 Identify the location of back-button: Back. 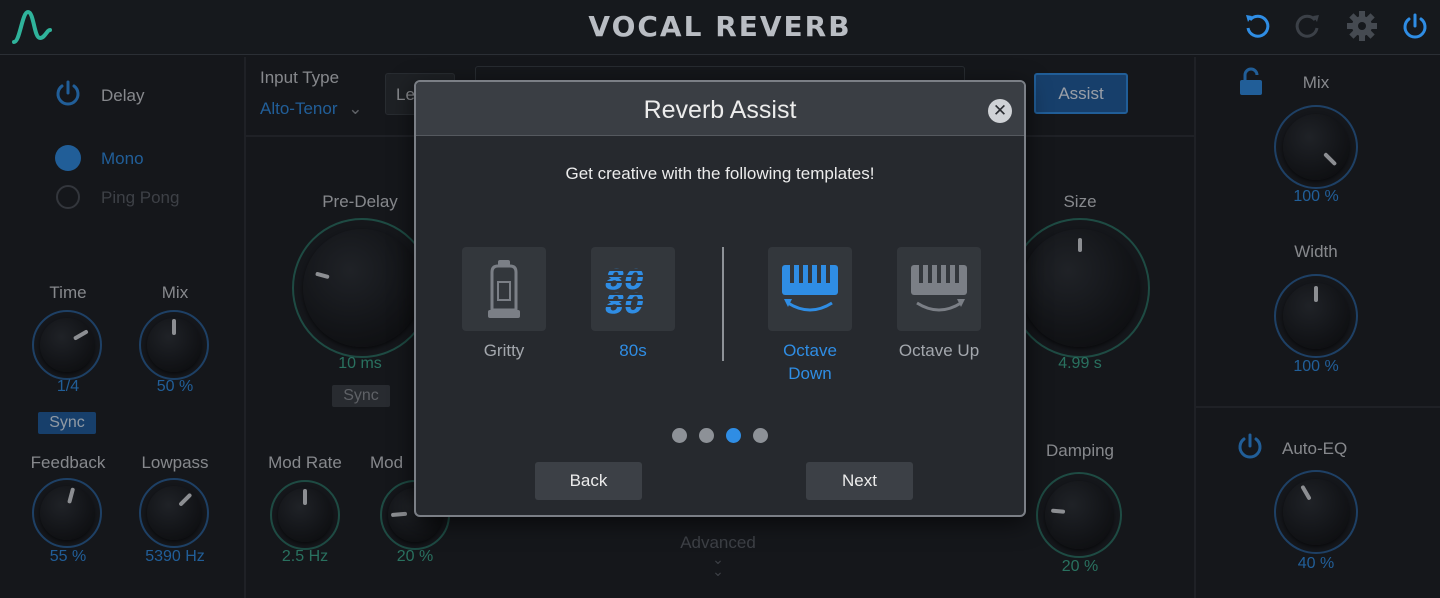
(588, 481).